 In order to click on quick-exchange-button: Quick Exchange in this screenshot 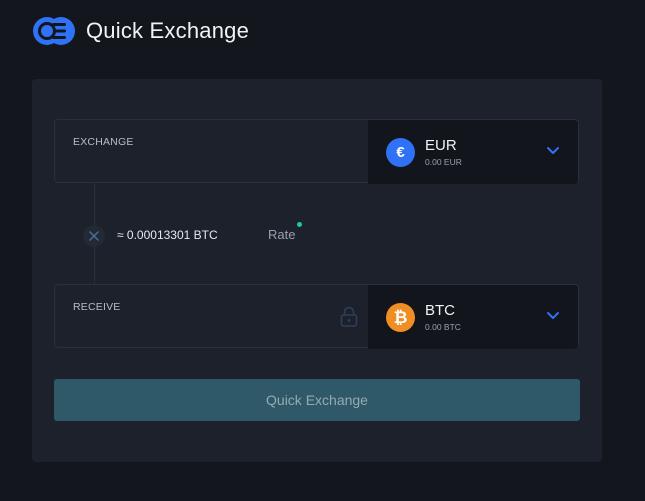, I will do `click(317, 400)`.